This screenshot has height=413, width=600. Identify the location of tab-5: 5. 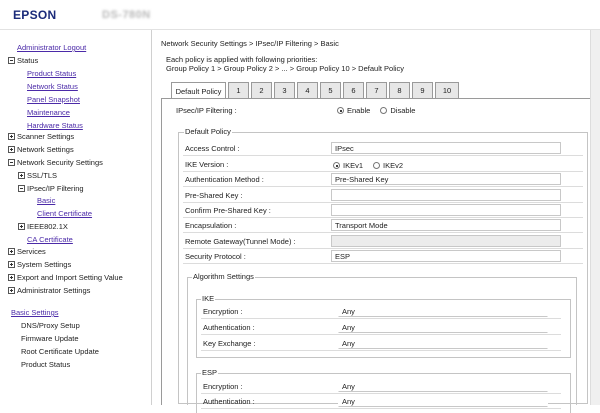
(330, 90).